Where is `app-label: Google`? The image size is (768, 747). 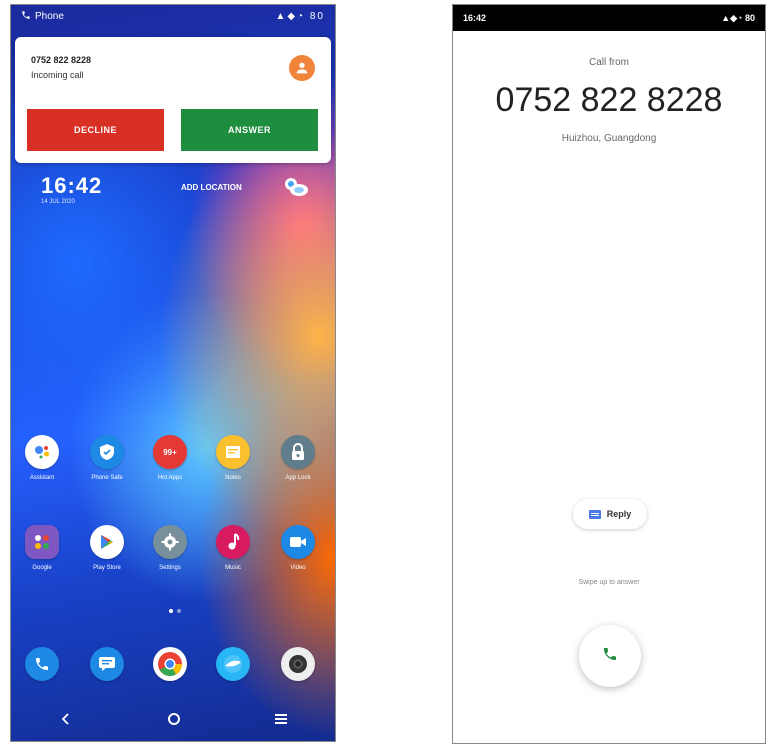
app-label: Google is located at coordinates (42, 568).